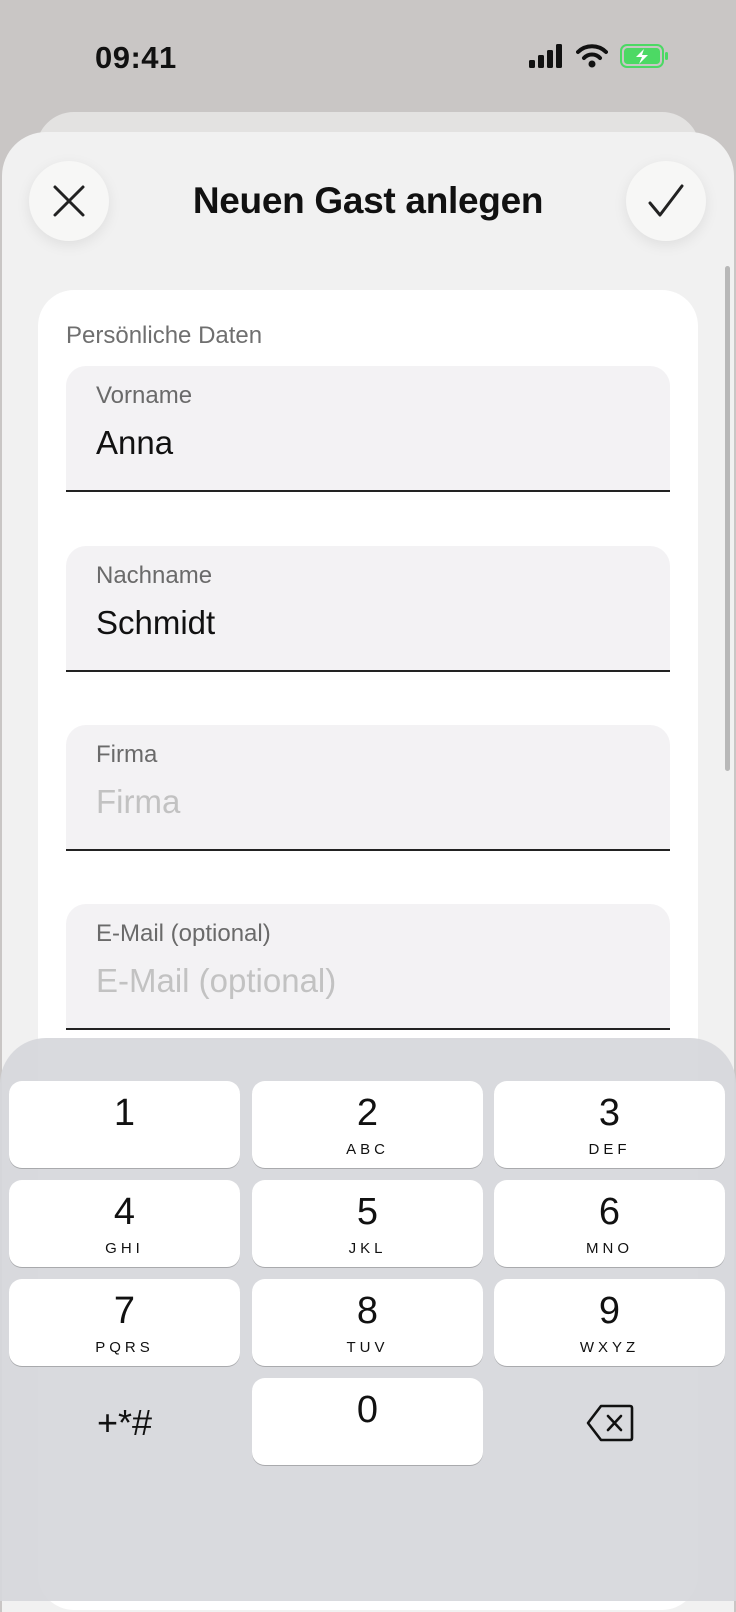 The width and height of the screenshot is (736, 1612). What do you see at coordinates (368, 788) in the screenshot?
I see `company-field: Firma Firma` at bounding box center [368, 788].